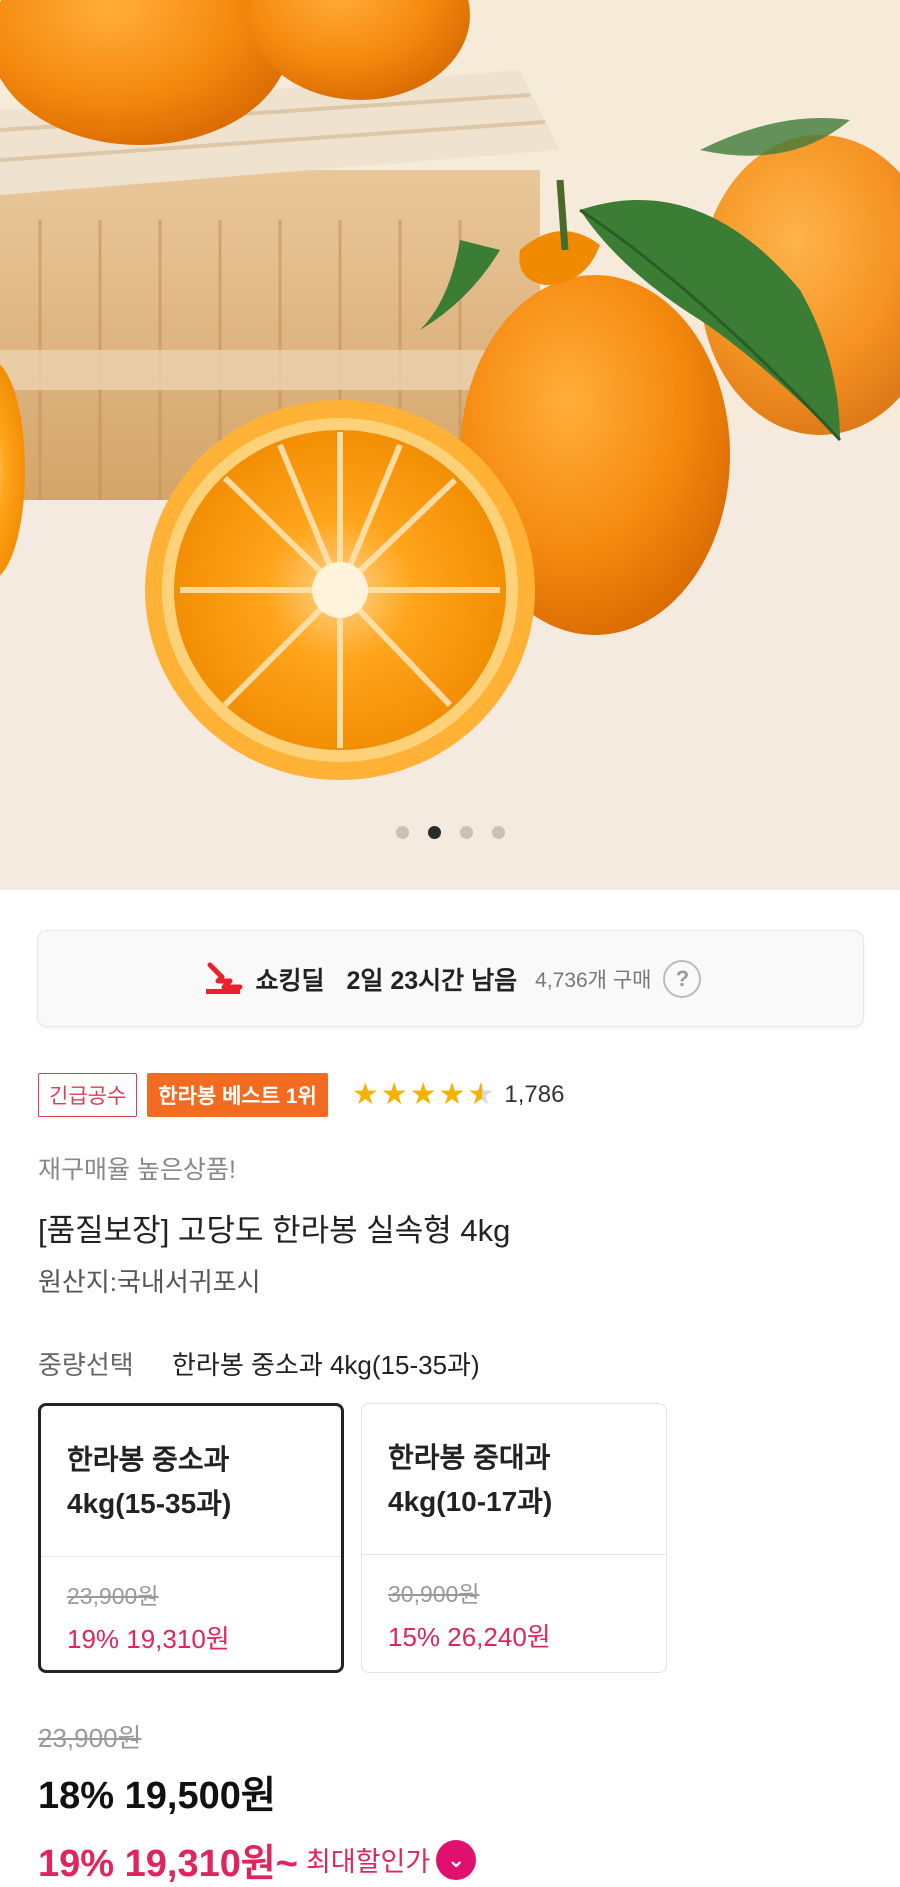  I want to click on half-star-icon: ★, so click(481, 1095).